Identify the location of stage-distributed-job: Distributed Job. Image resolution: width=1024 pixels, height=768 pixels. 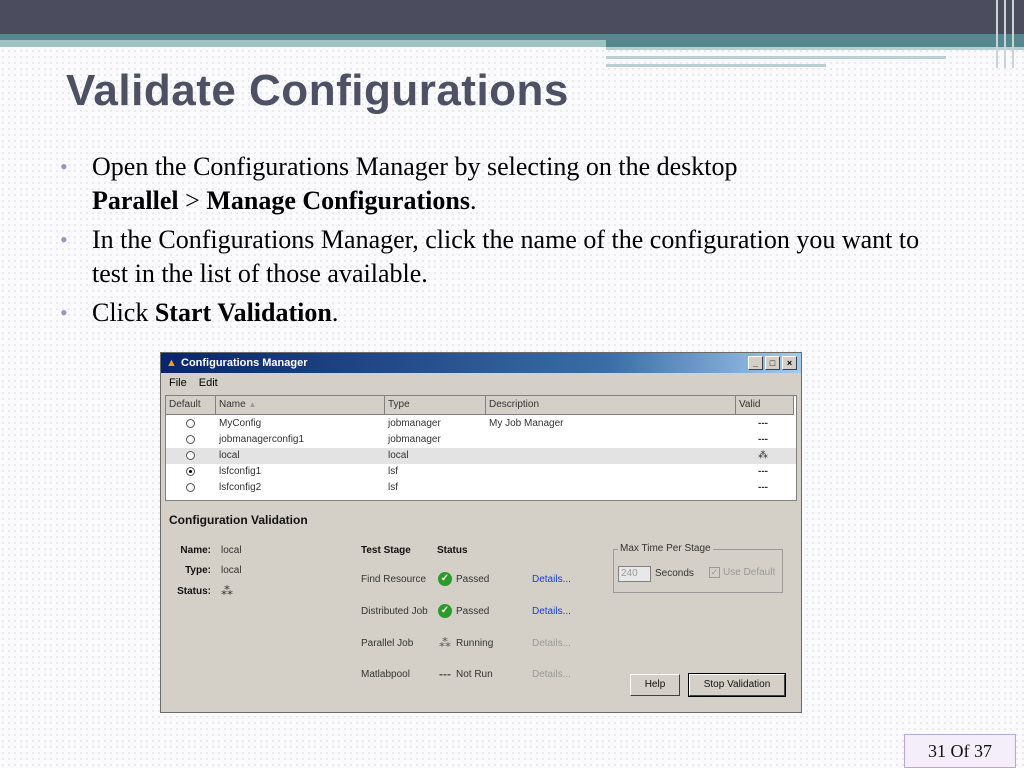
(394, 611).